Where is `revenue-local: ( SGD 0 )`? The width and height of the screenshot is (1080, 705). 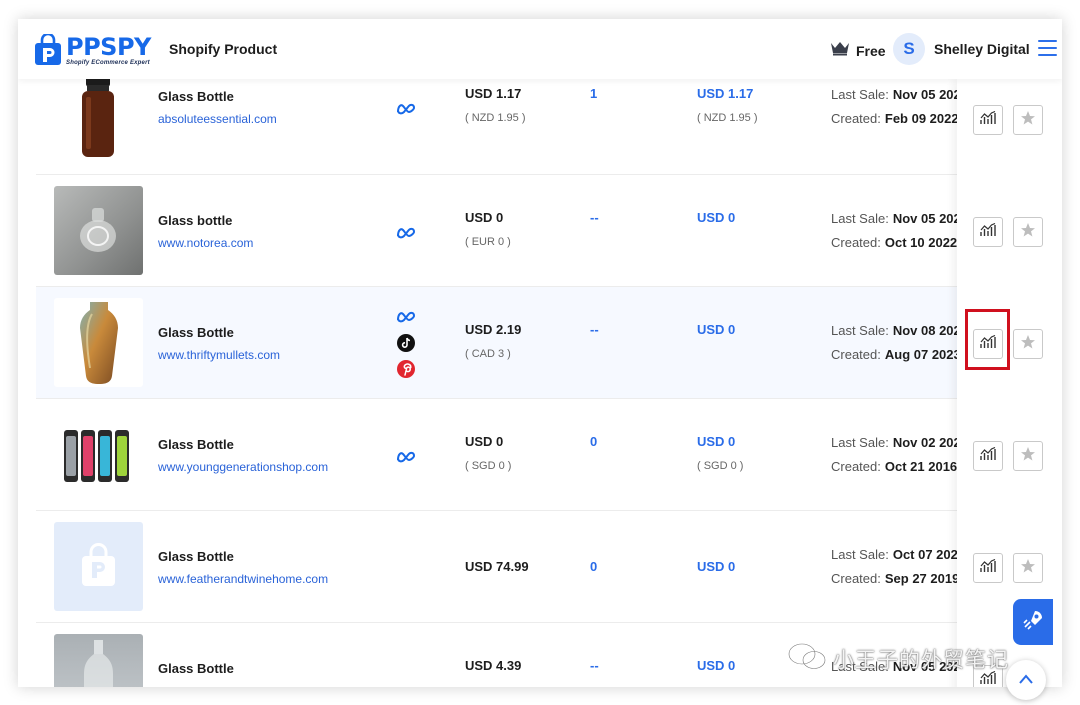
revenue-local: ( SGD 0 ) is located at coordinates (720, 466).